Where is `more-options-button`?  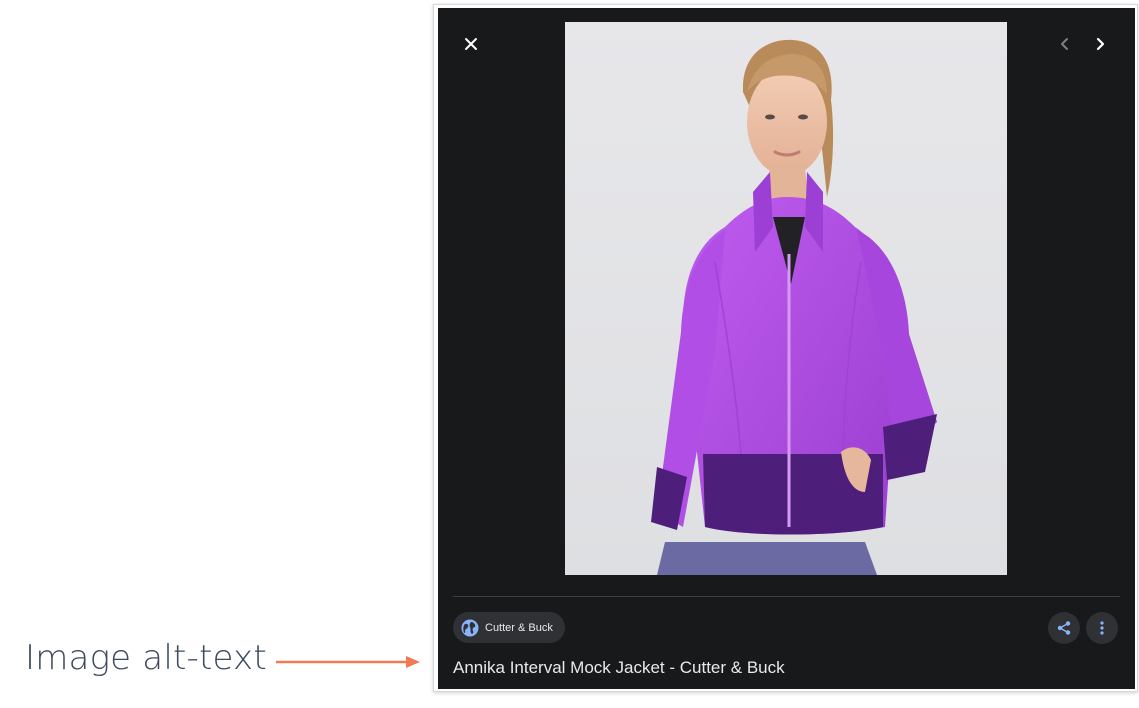 more-options-button is located at coordinates (1102, 628).